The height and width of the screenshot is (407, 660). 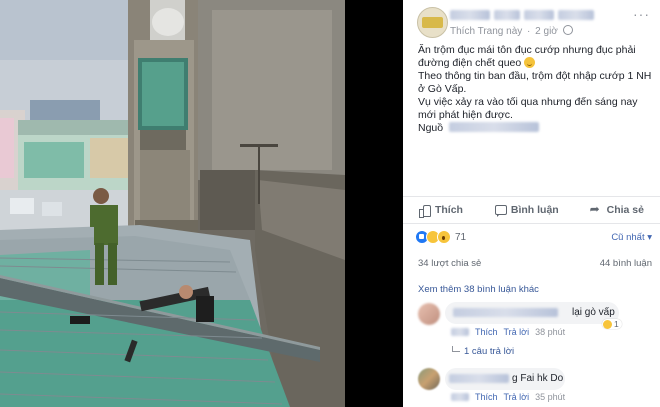 What do you see at coordinates (631, 237) in the screenshot?
I see `comment-sort-dropdown: Cũ nhất ▾` at bounding box center [631, 237].